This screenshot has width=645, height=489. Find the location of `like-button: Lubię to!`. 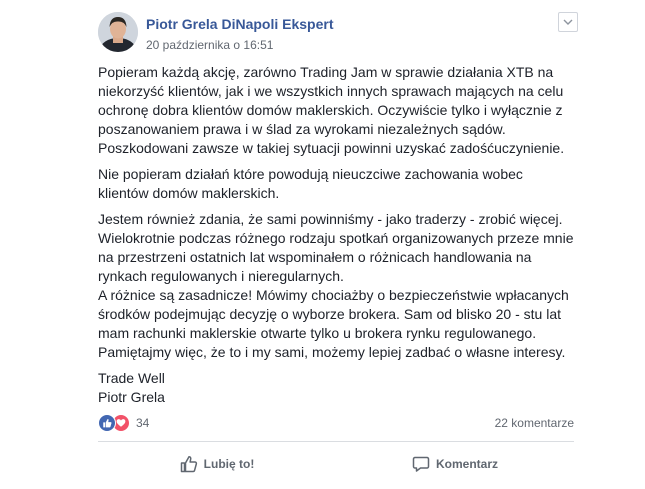

like-button: Lubię to! is located at coordinates (217, 464).